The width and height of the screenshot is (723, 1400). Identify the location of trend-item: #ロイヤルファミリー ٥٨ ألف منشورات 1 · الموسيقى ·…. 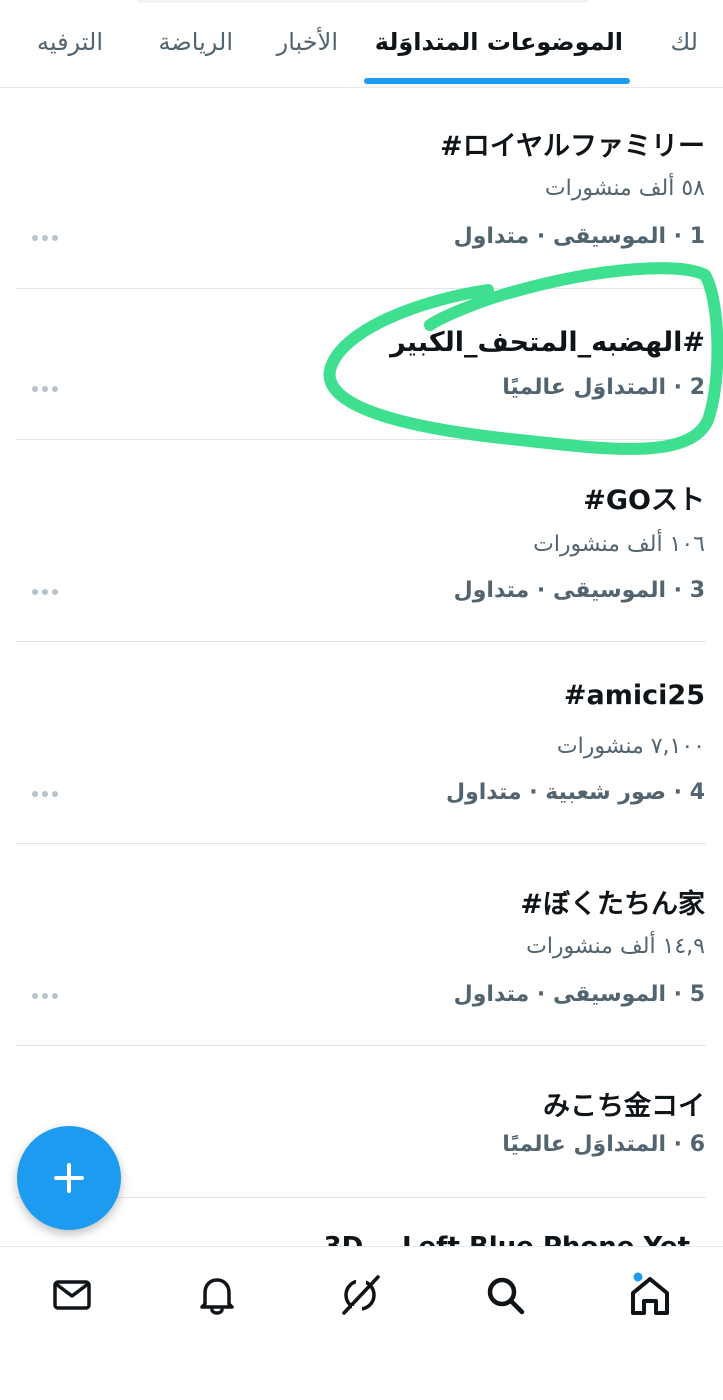
(361, 188).